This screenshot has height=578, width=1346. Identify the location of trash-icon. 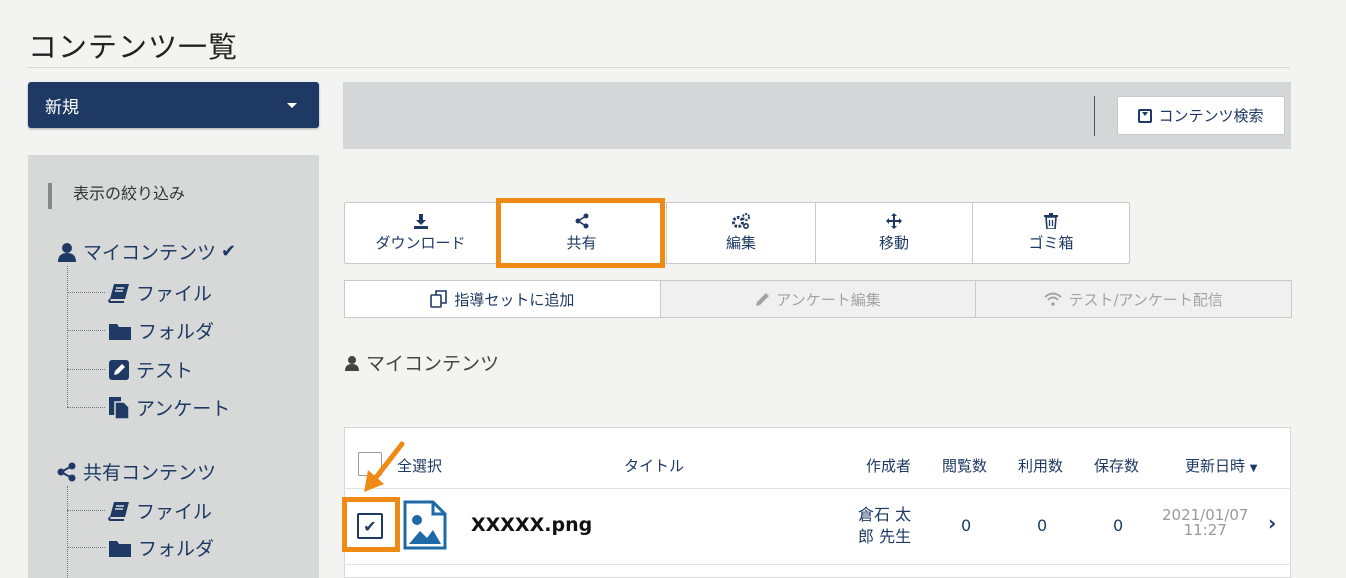
(1051, 221).